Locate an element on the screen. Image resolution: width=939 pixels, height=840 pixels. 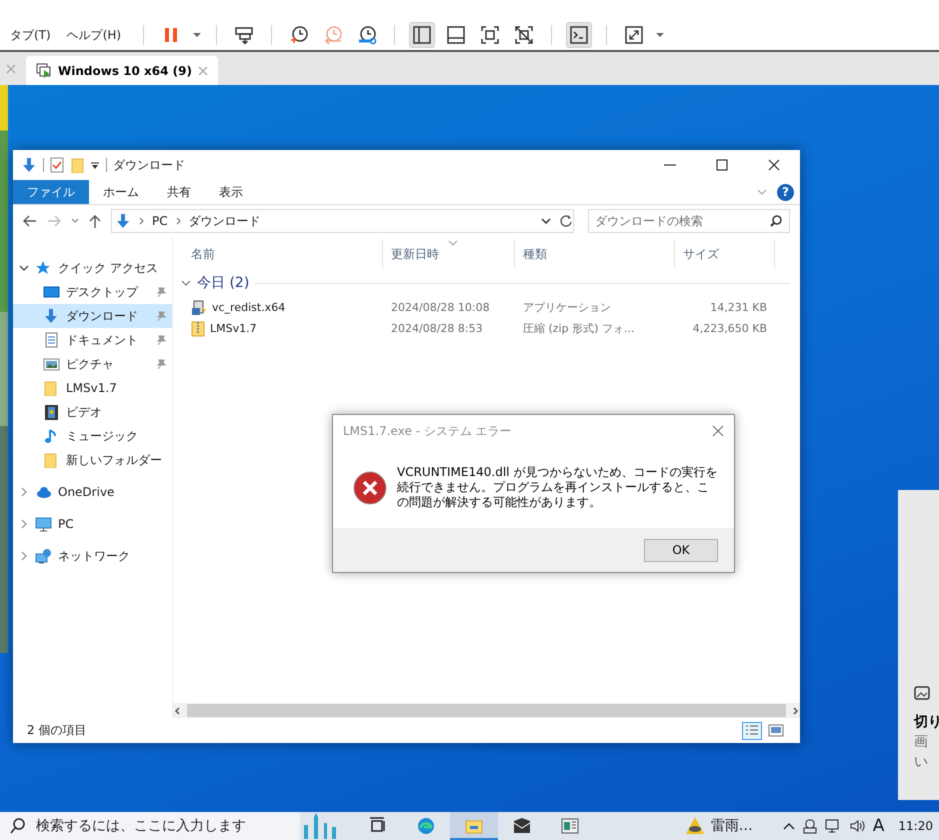
file-name: LMSv1.7 is located at coordinates (233, 328).